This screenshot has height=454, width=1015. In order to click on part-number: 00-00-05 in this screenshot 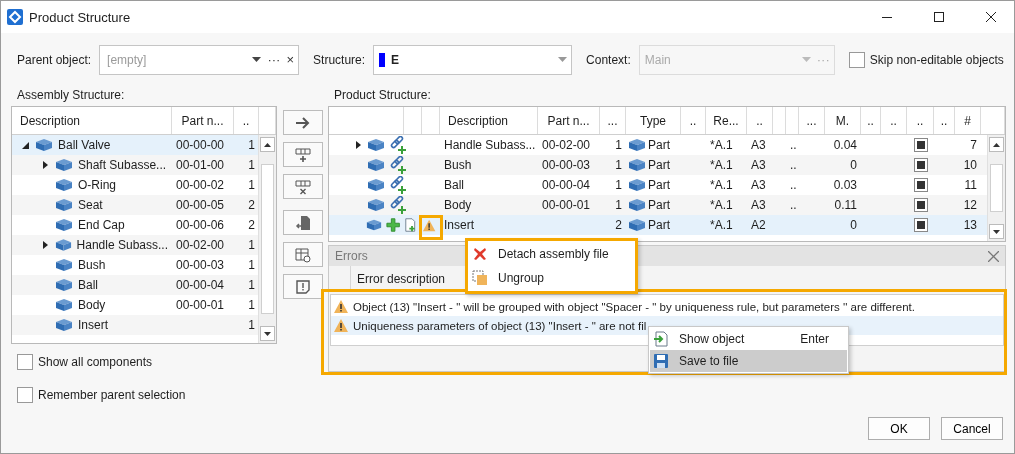, I will do `click(200, 205)`.